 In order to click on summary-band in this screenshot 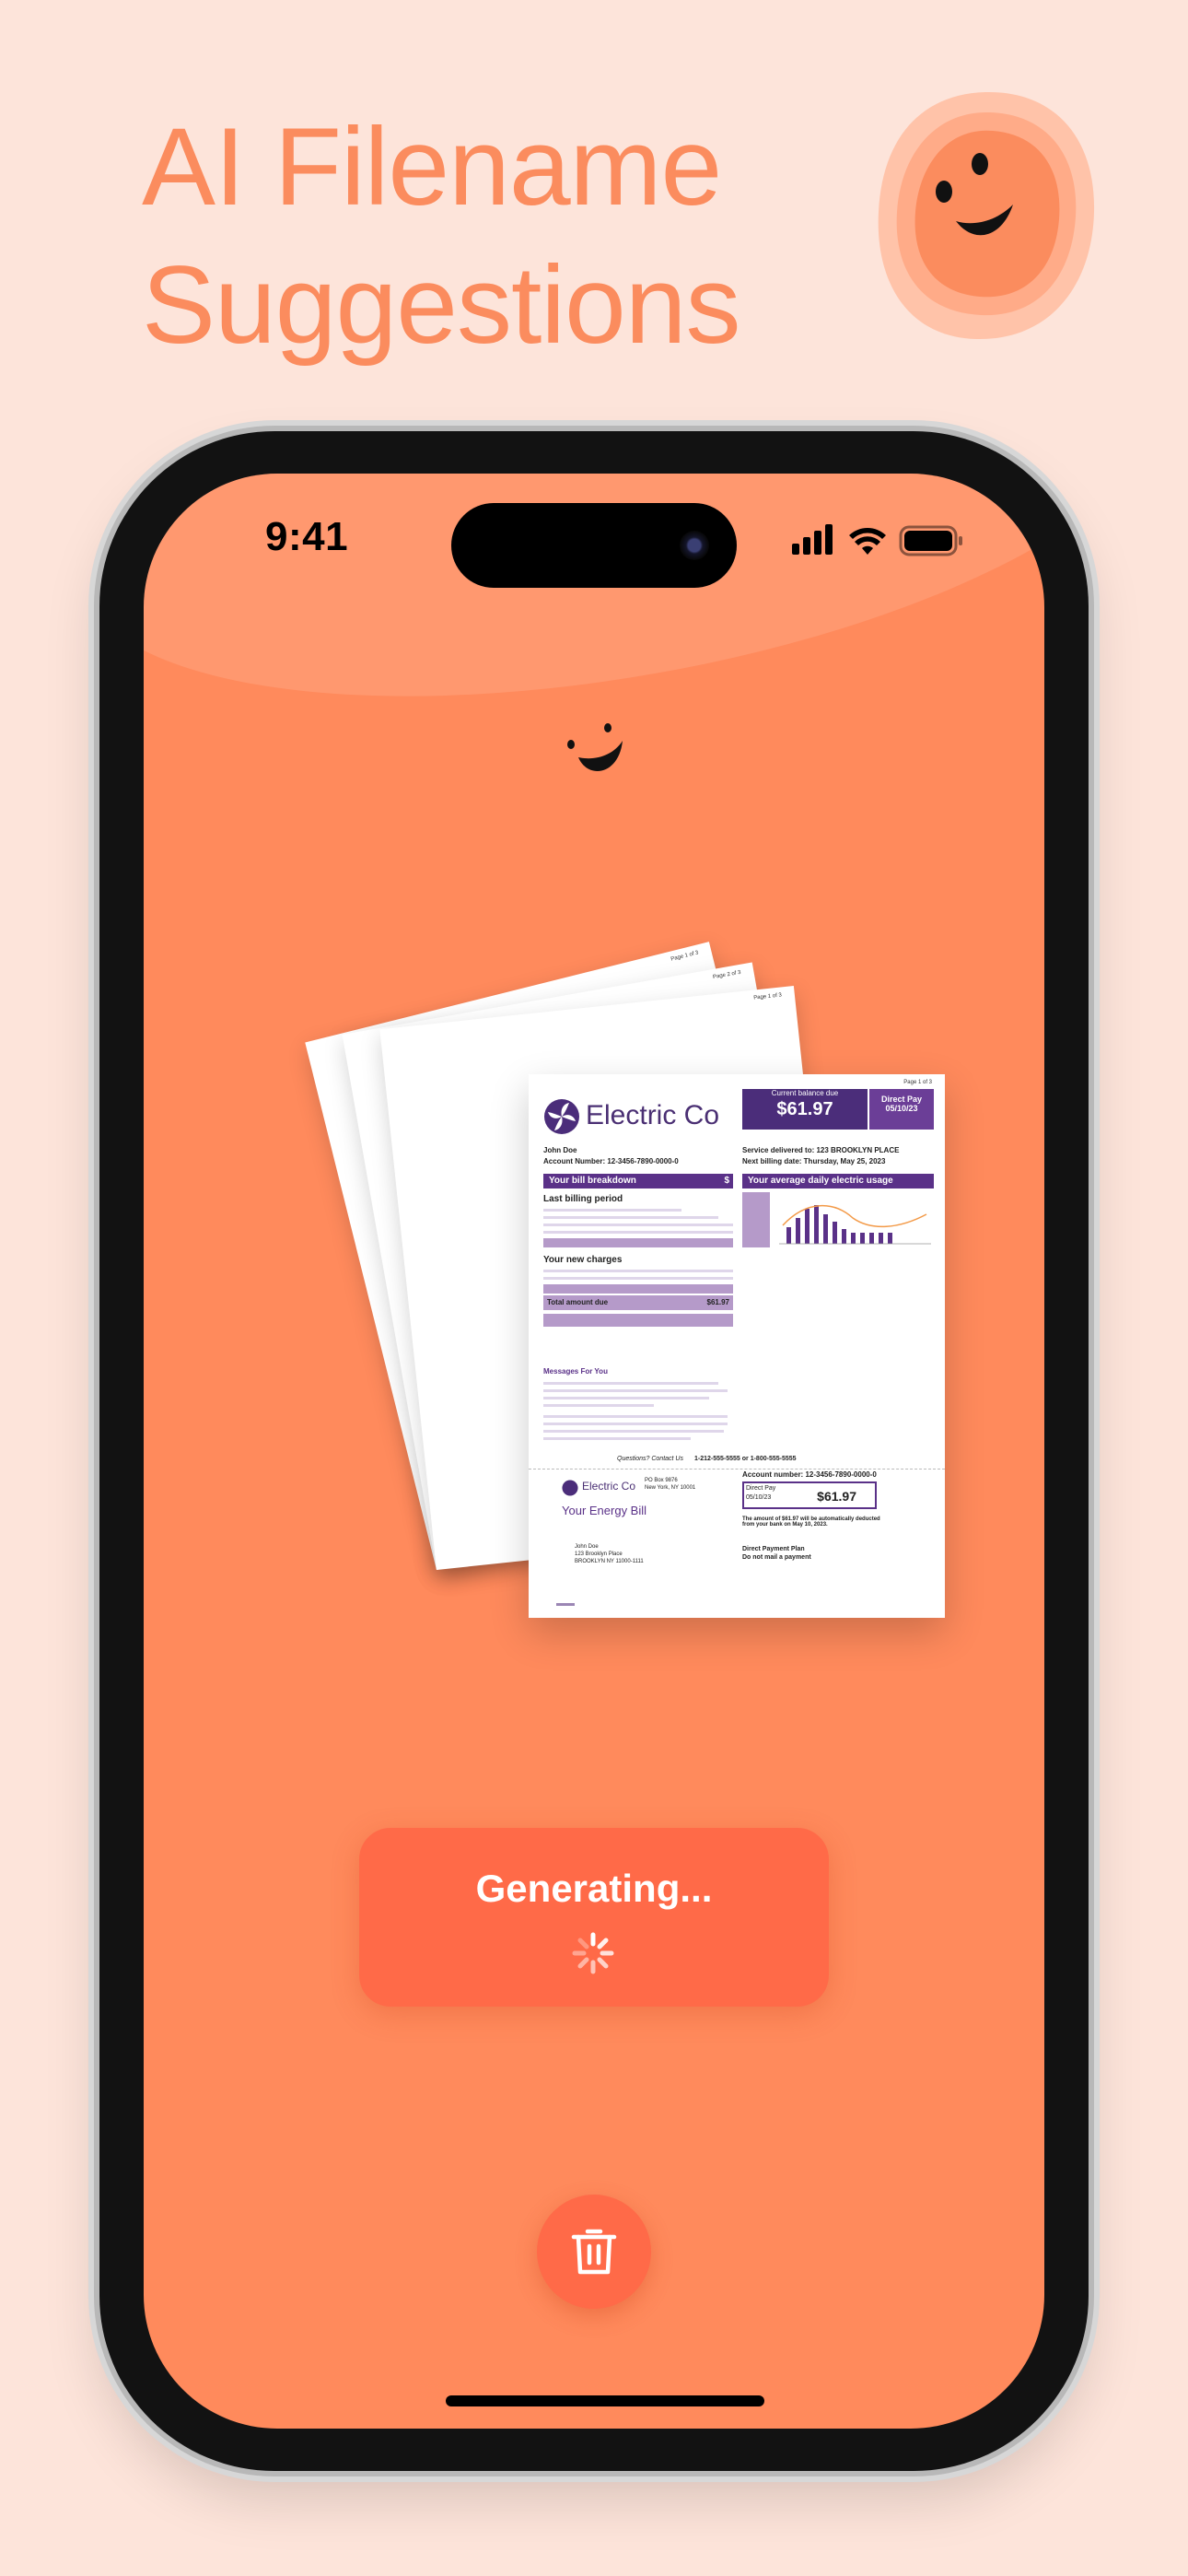, I will do `click(638, 1242)`.